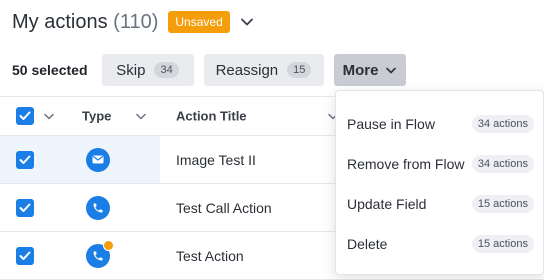 This screenshot has width=544, height=280. What do you see at coordinates (387, 204) in the screenshot?
I see `menu-item-label: Update Field` at bounding box center [387, 204].